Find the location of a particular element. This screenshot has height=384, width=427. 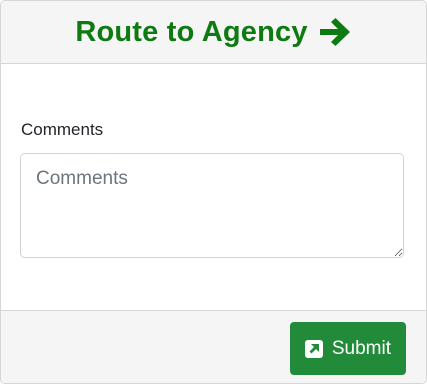

submit-button: Submit is located at coordinates (347, 348).